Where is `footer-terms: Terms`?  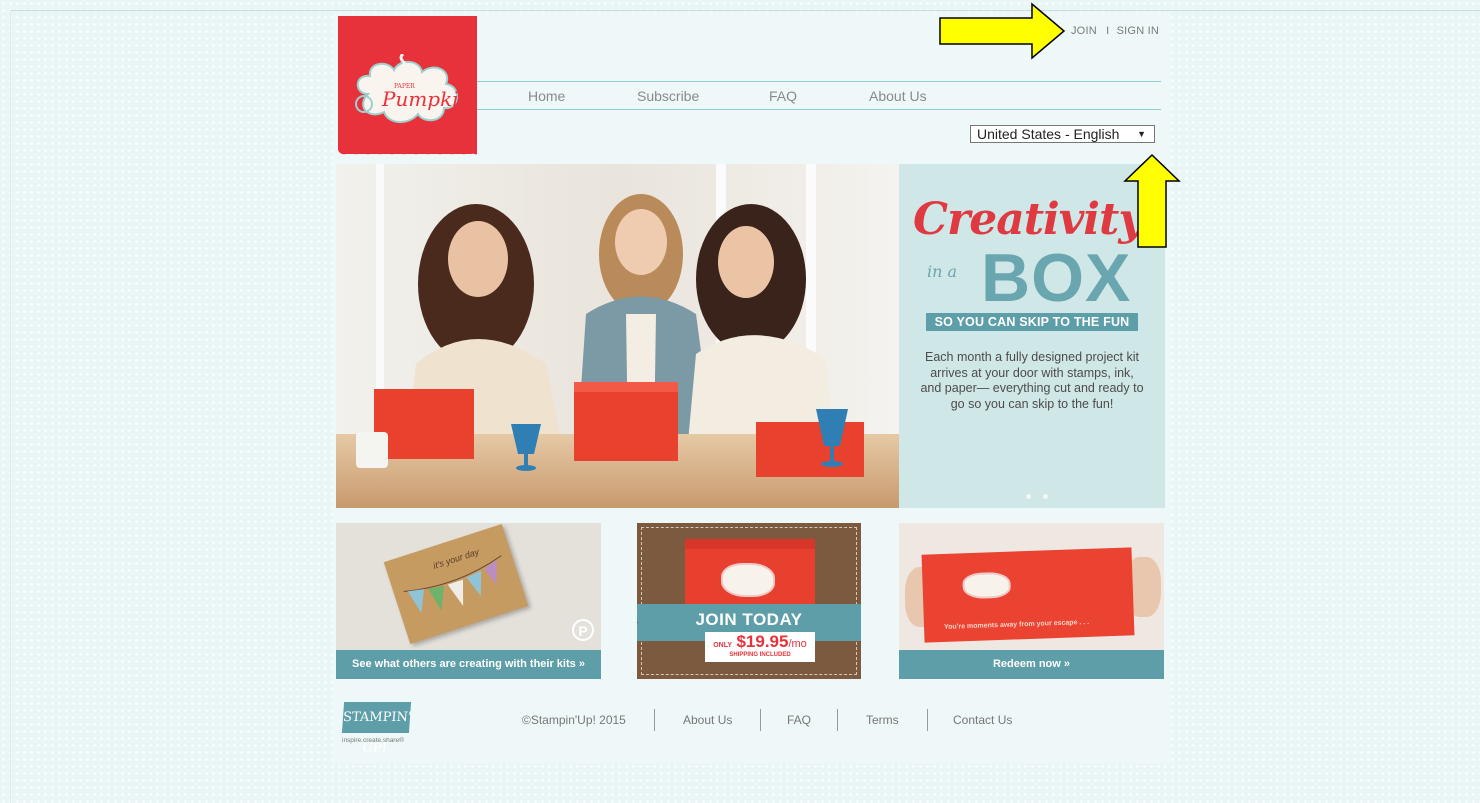
footer-terms: Terms is located at coordinates (882, 720).